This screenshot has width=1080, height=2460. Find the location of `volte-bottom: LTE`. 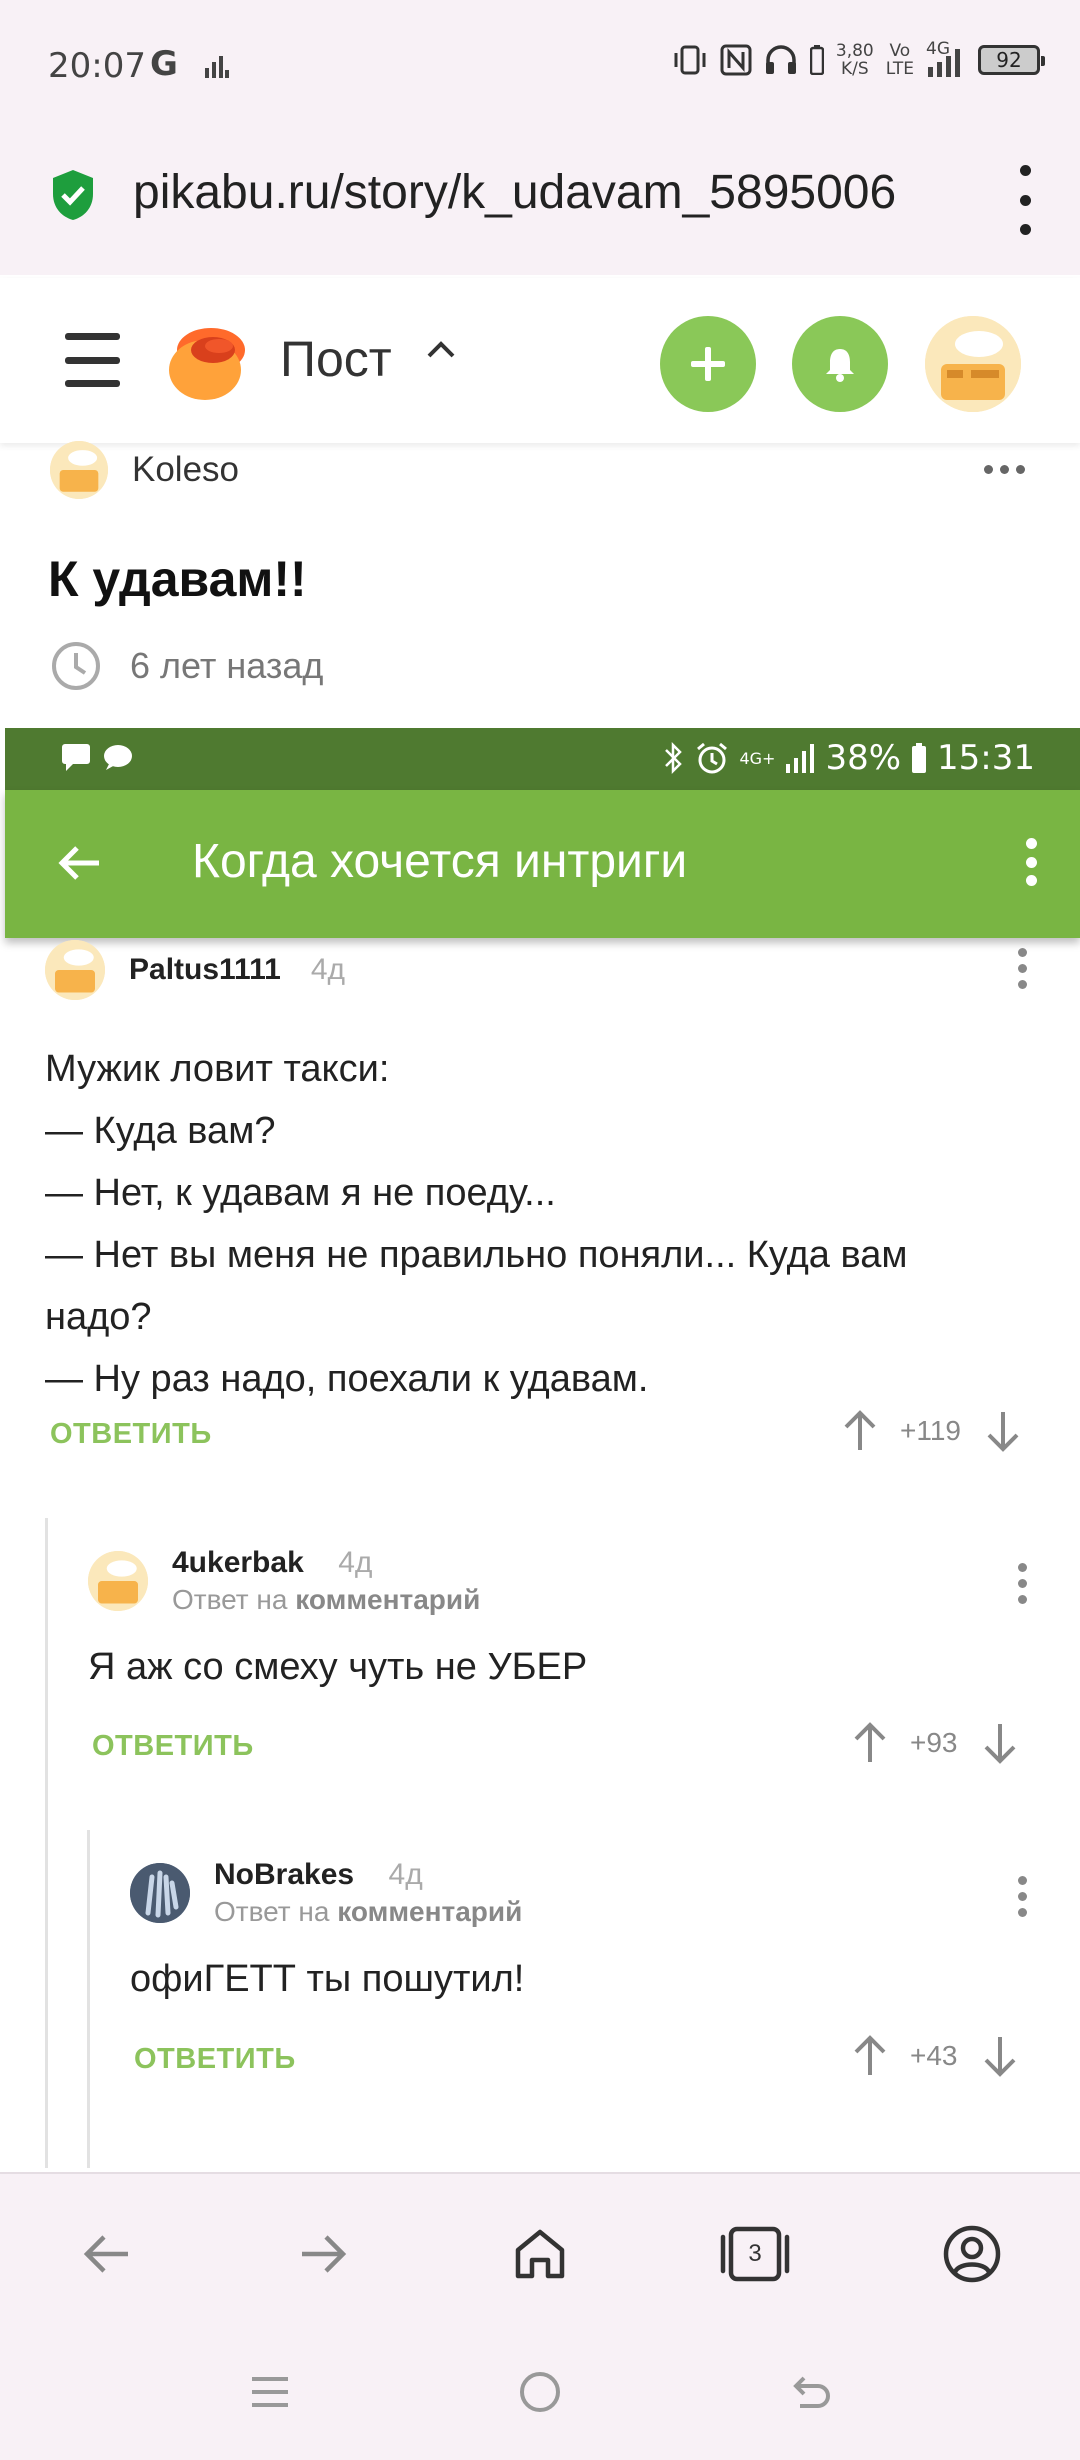

volte-bottom: LTE is located at coordinates (899, 69).